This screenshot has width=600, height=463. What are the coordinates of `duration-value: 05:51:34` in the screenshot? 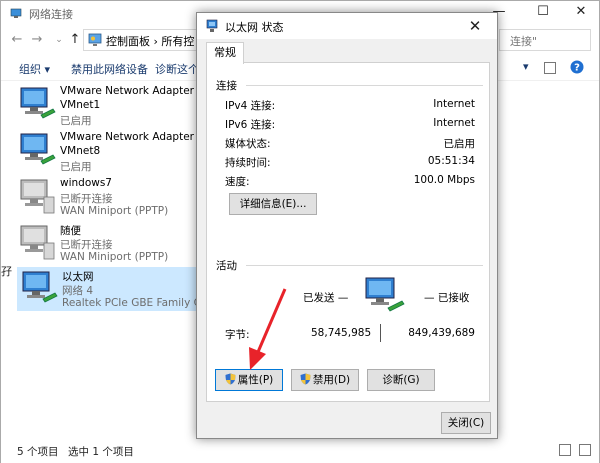 It's located at (451, 161).